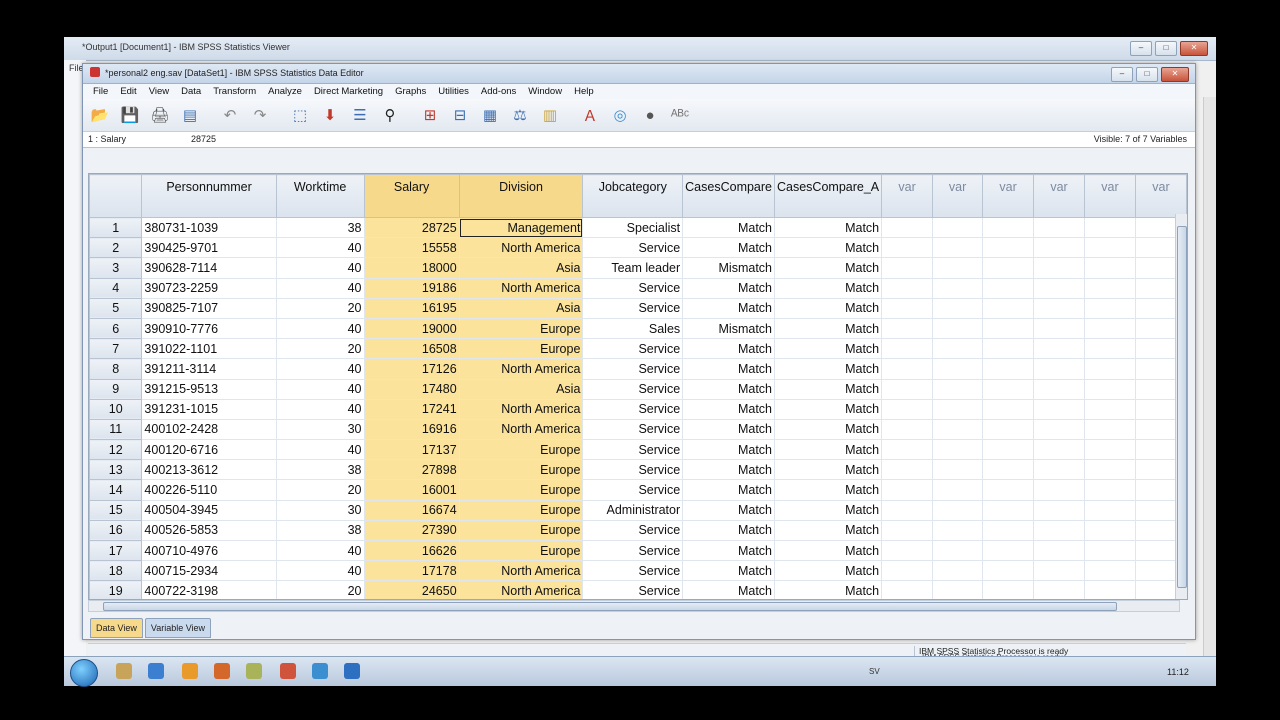 The height and width of the screenshot is (720, 1280). Describe the element at coordinates (680, 115) in the screenshot. I see `spell-check-icon: ᴬᴮᶜ` at that location.